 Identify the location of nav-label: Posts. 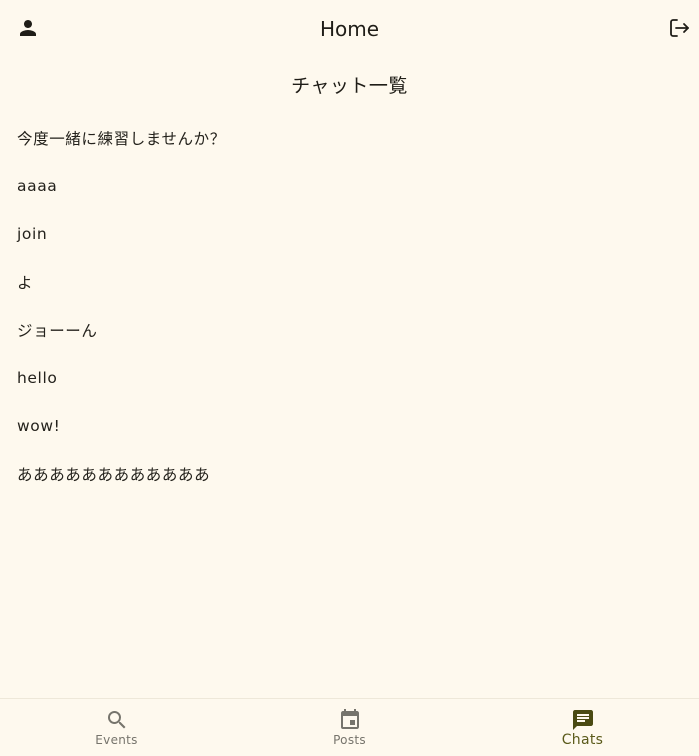
(349, 740).